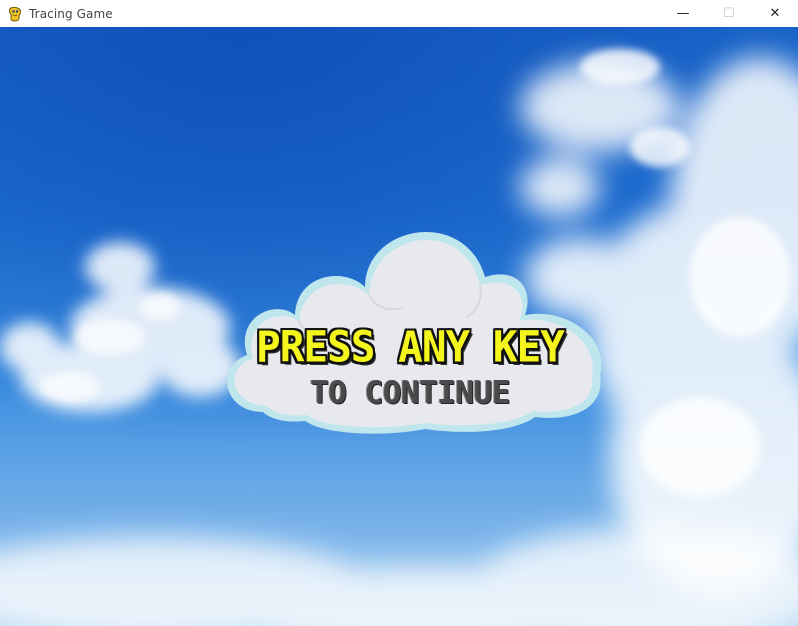 Image resolution: width=798 pixels, height=626 pixels. Describe the element at coordinates (71, 13) in the screenshot. I see `window-title: Tracing Game` at that location.